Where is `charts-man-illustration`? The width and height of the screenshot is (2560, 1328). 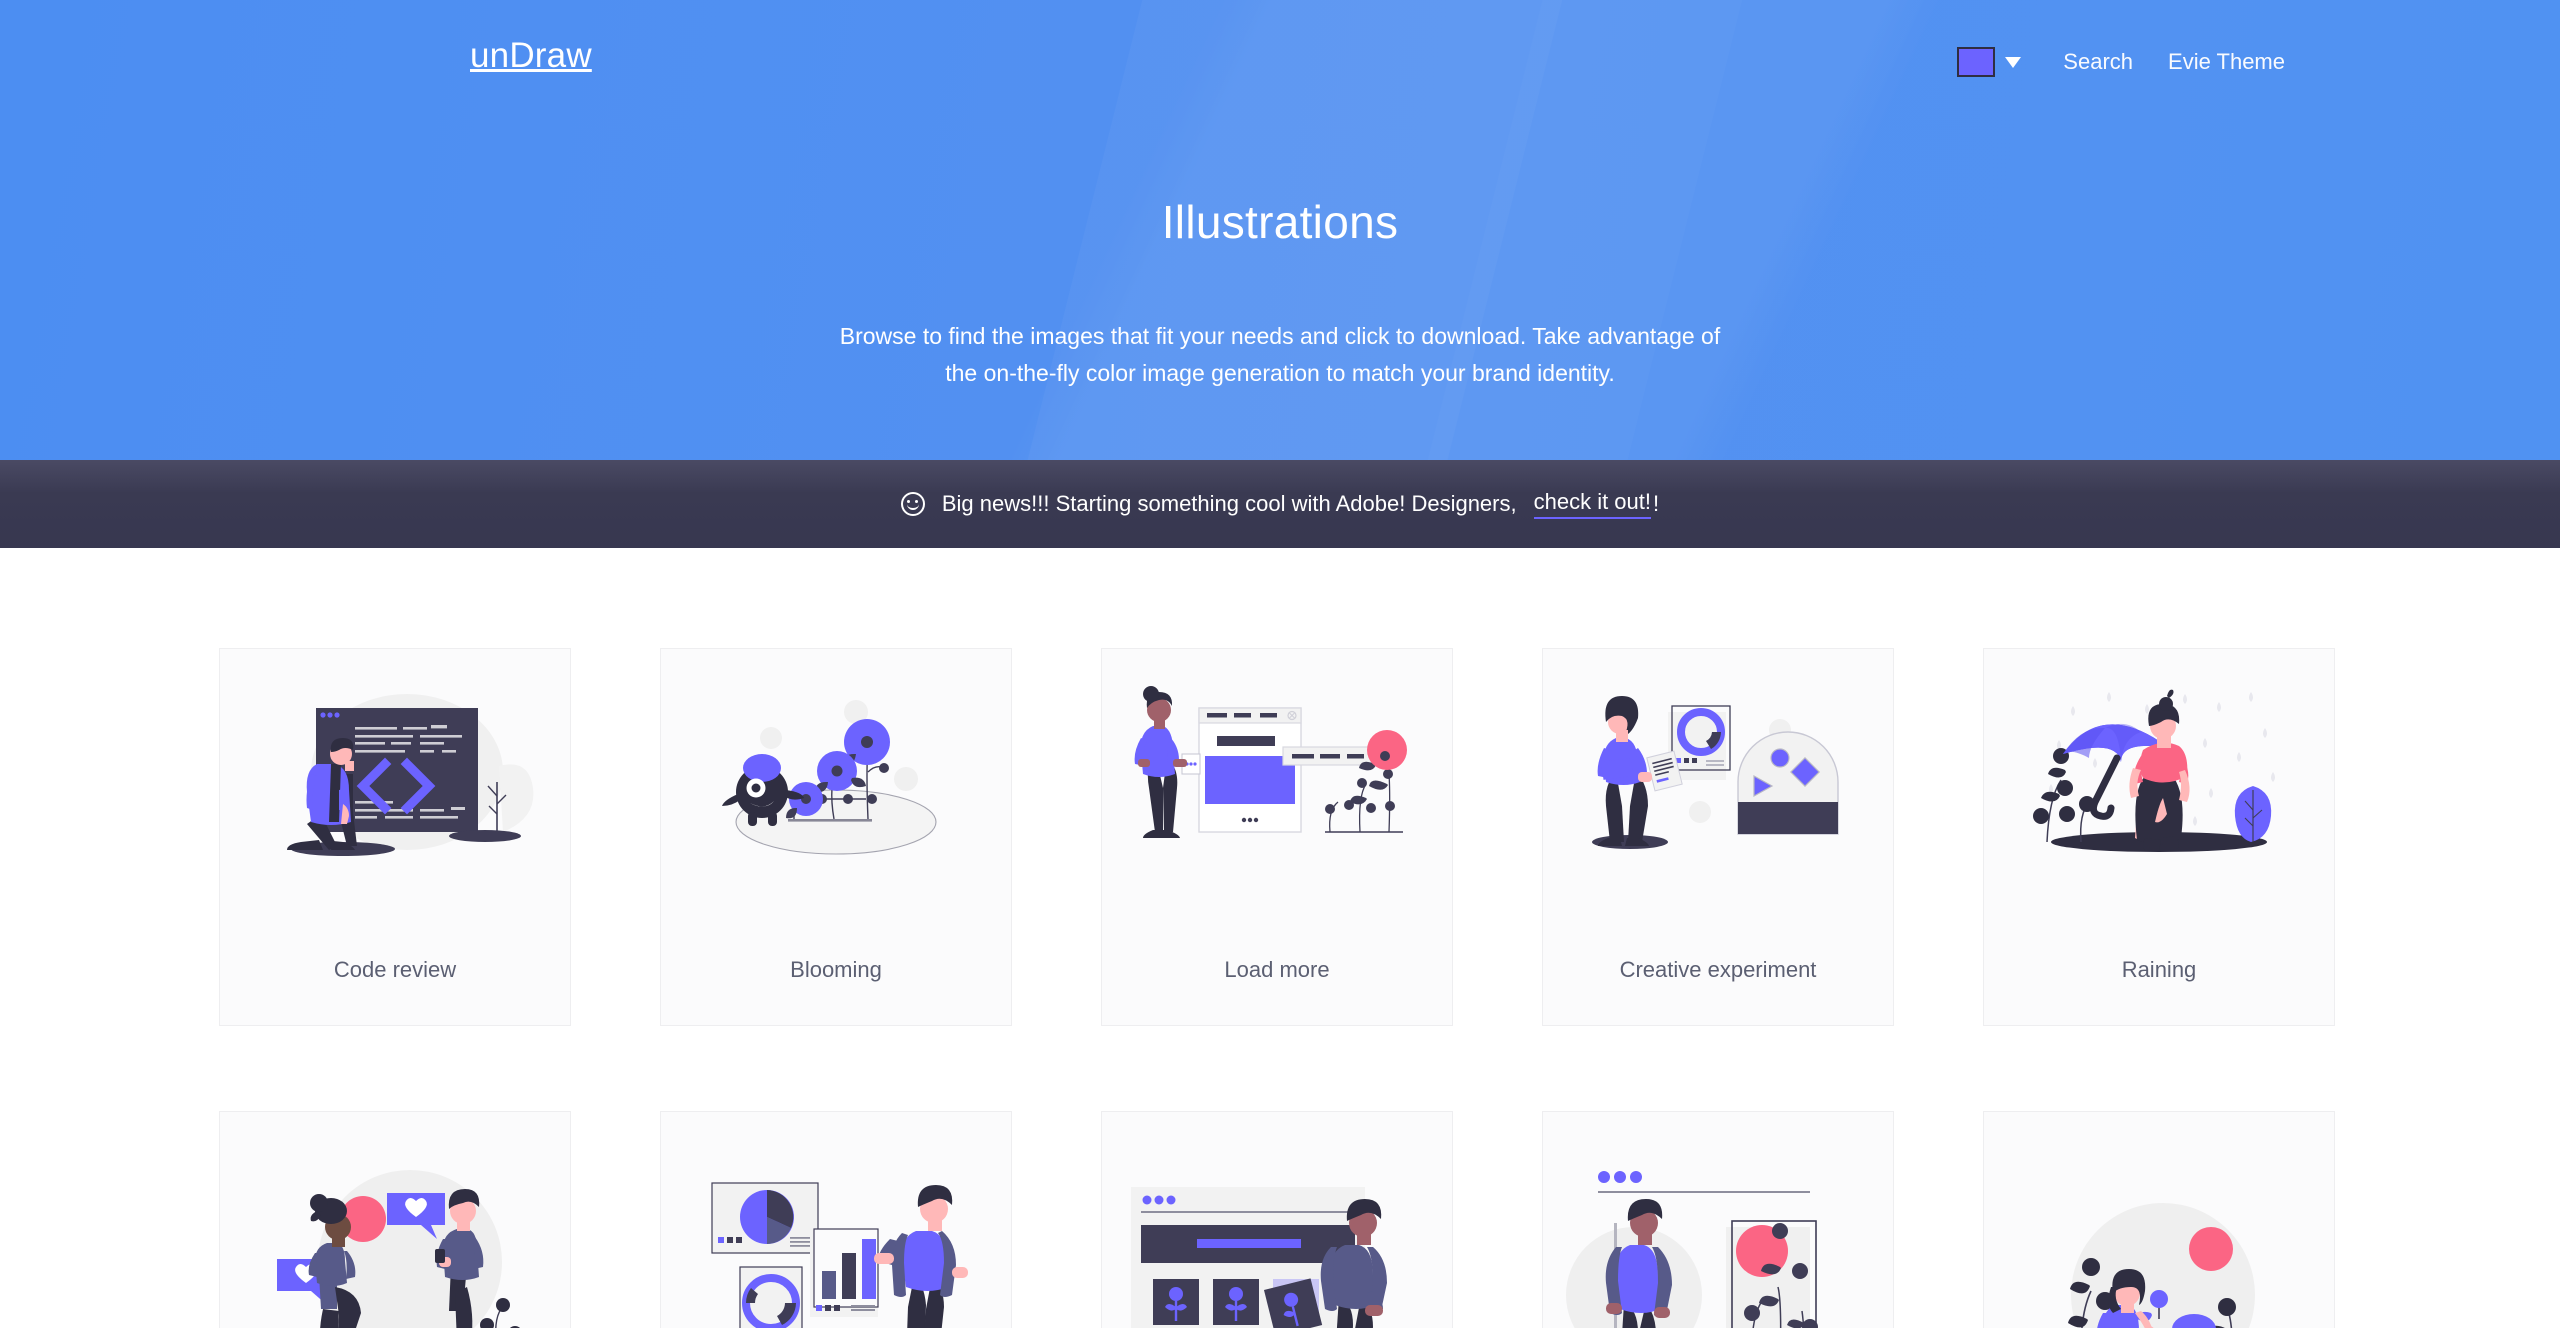
charts-man-illustration is located at coordinates (836, 1220).